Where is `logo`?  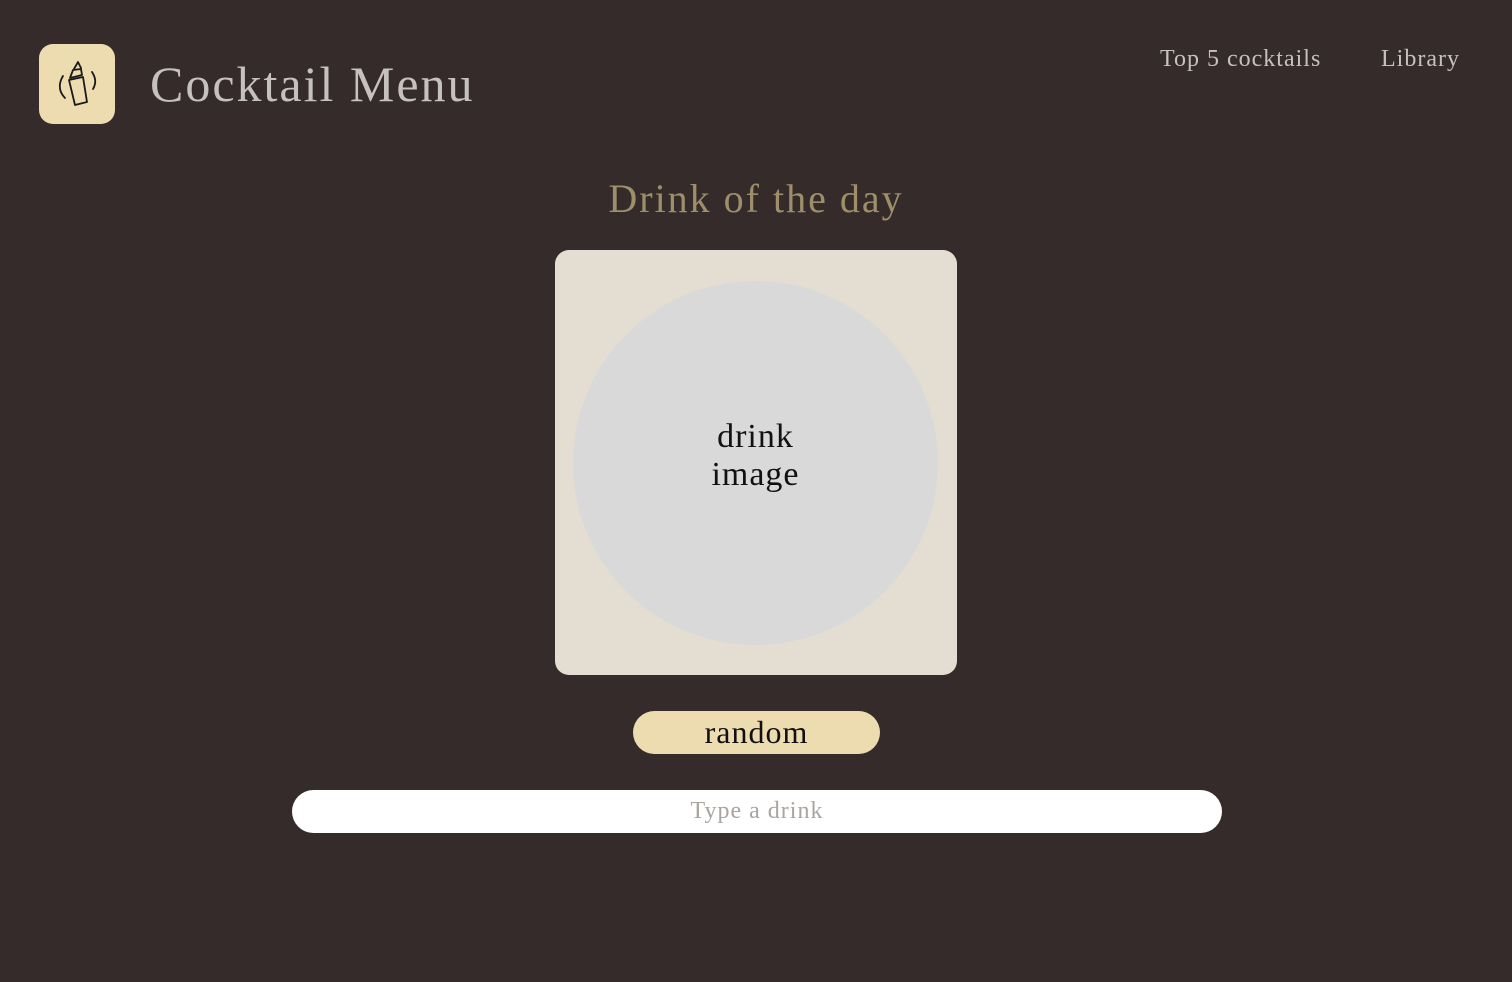
logo is located at coordinates (77, 84).